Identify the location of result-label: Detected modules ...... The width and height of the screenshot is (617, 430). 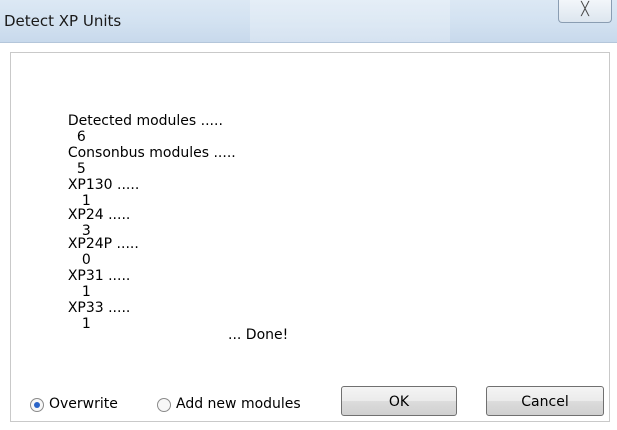
(145, 121).